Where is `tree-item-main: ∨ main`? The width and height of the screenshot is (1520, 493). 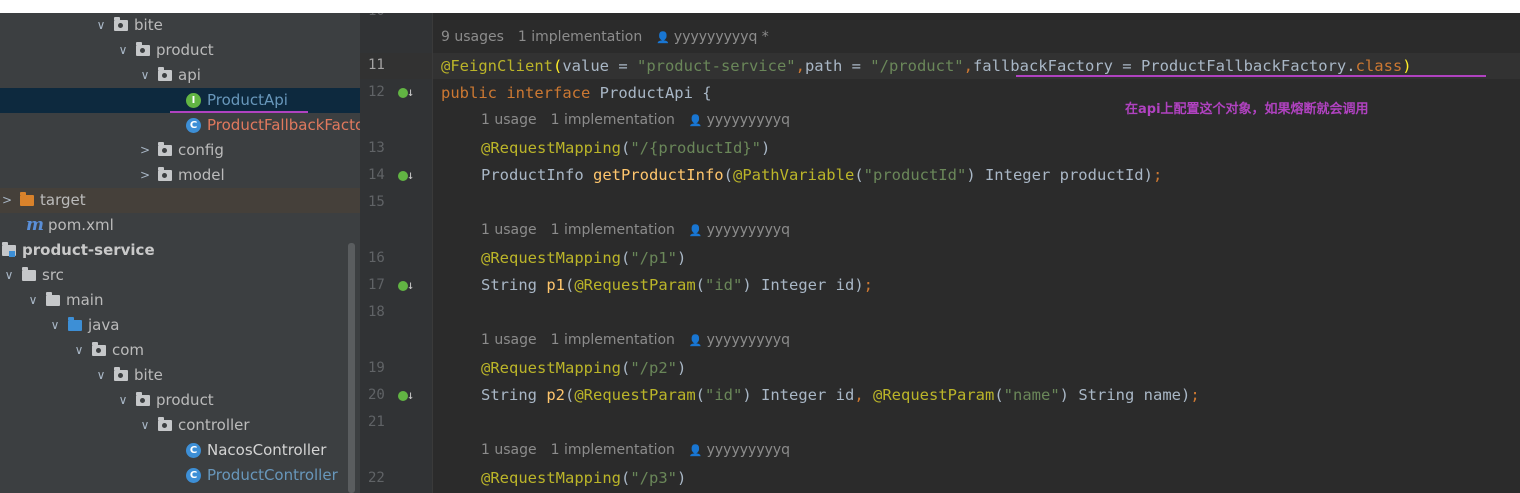 tree-item-main: ∨ main is located at coordinates (180, 300).